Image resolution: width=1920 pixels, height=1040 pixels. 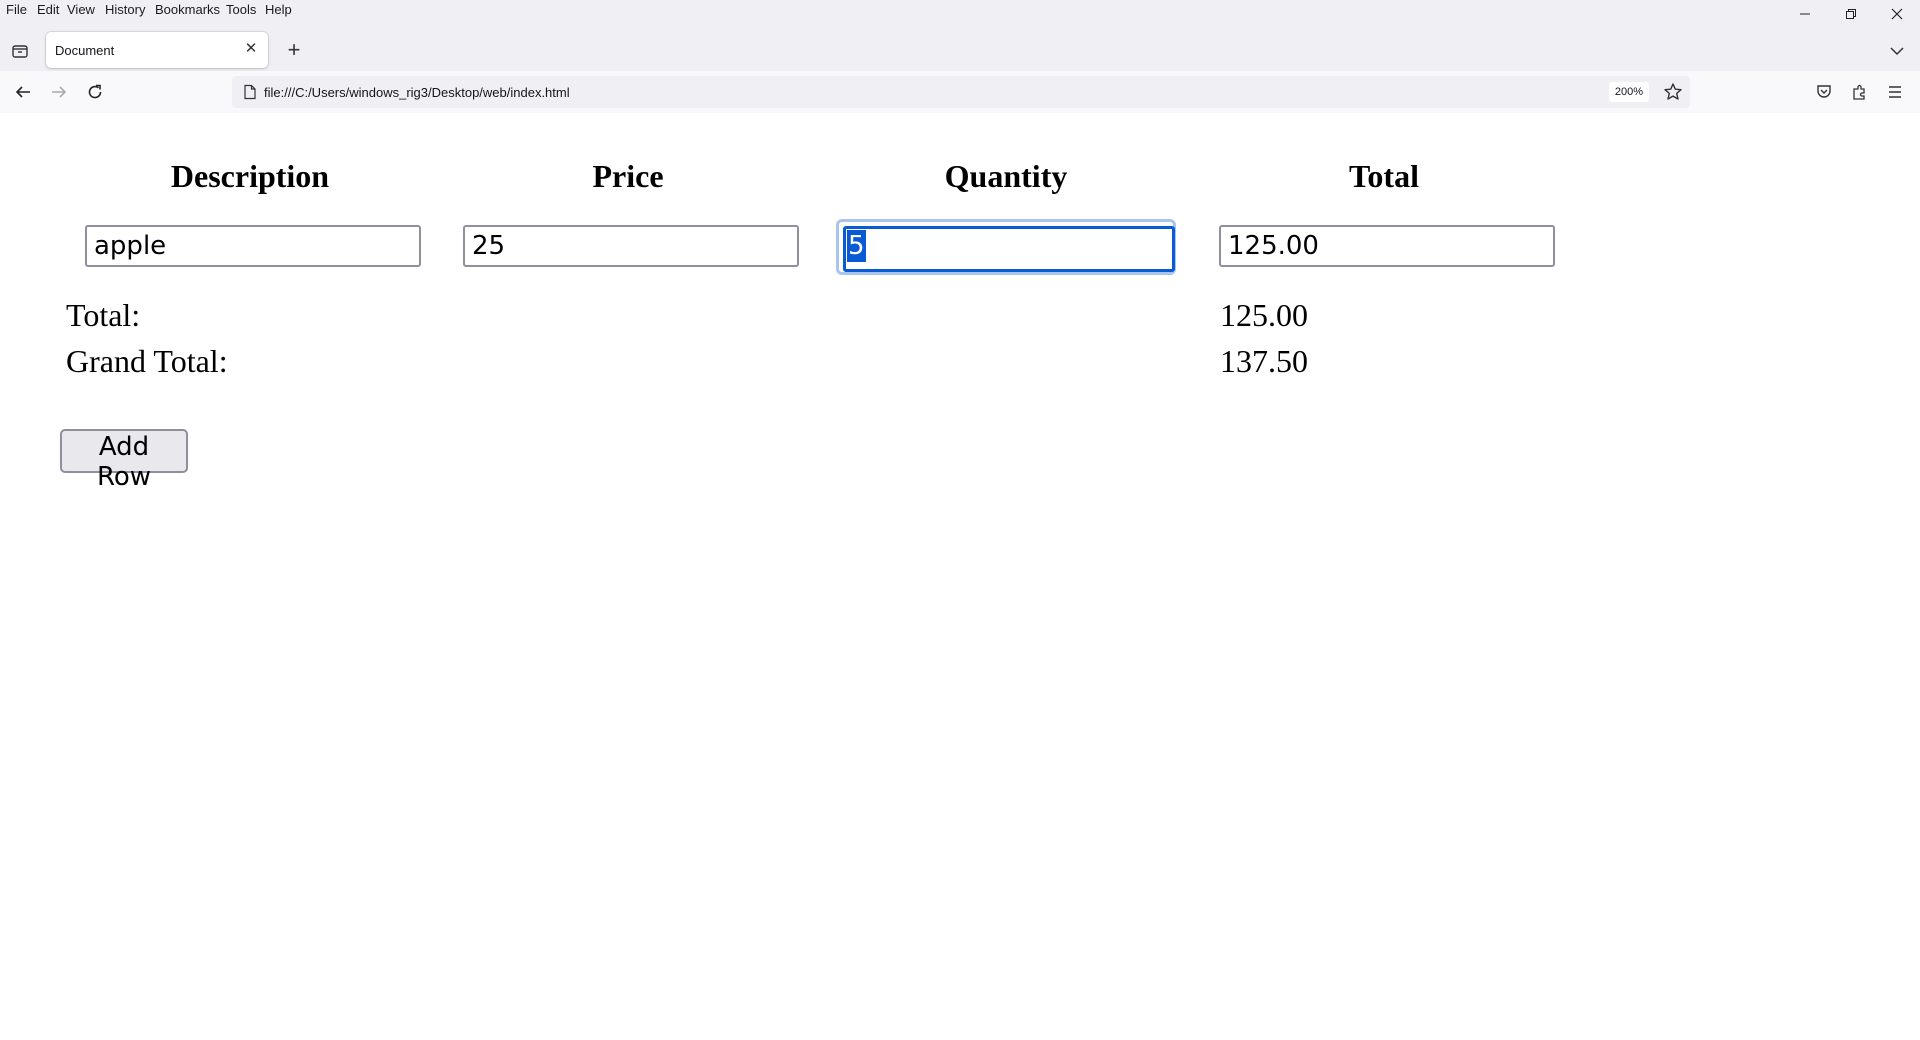 I want to click on bookmark-star-icon, so click(x=1673, y=92).